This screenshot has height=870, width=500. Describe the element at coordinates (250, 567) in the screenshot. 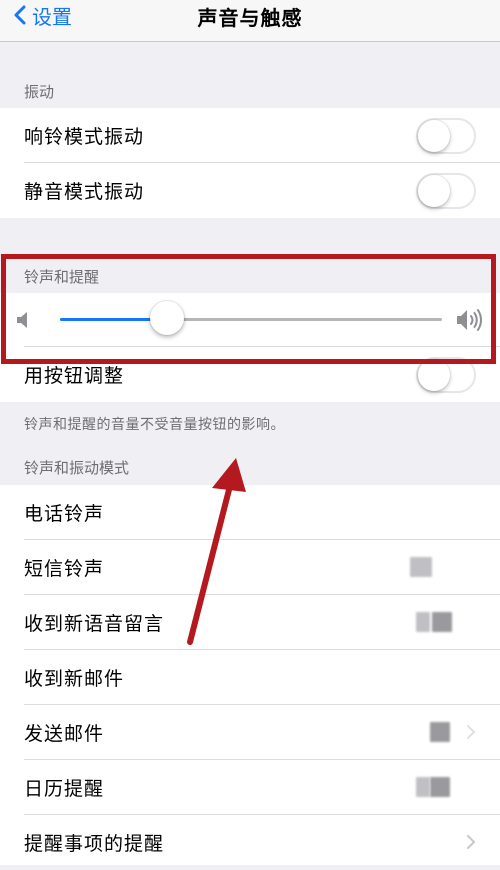

I see `list-item-text-tone: 短信铃声` at that location.